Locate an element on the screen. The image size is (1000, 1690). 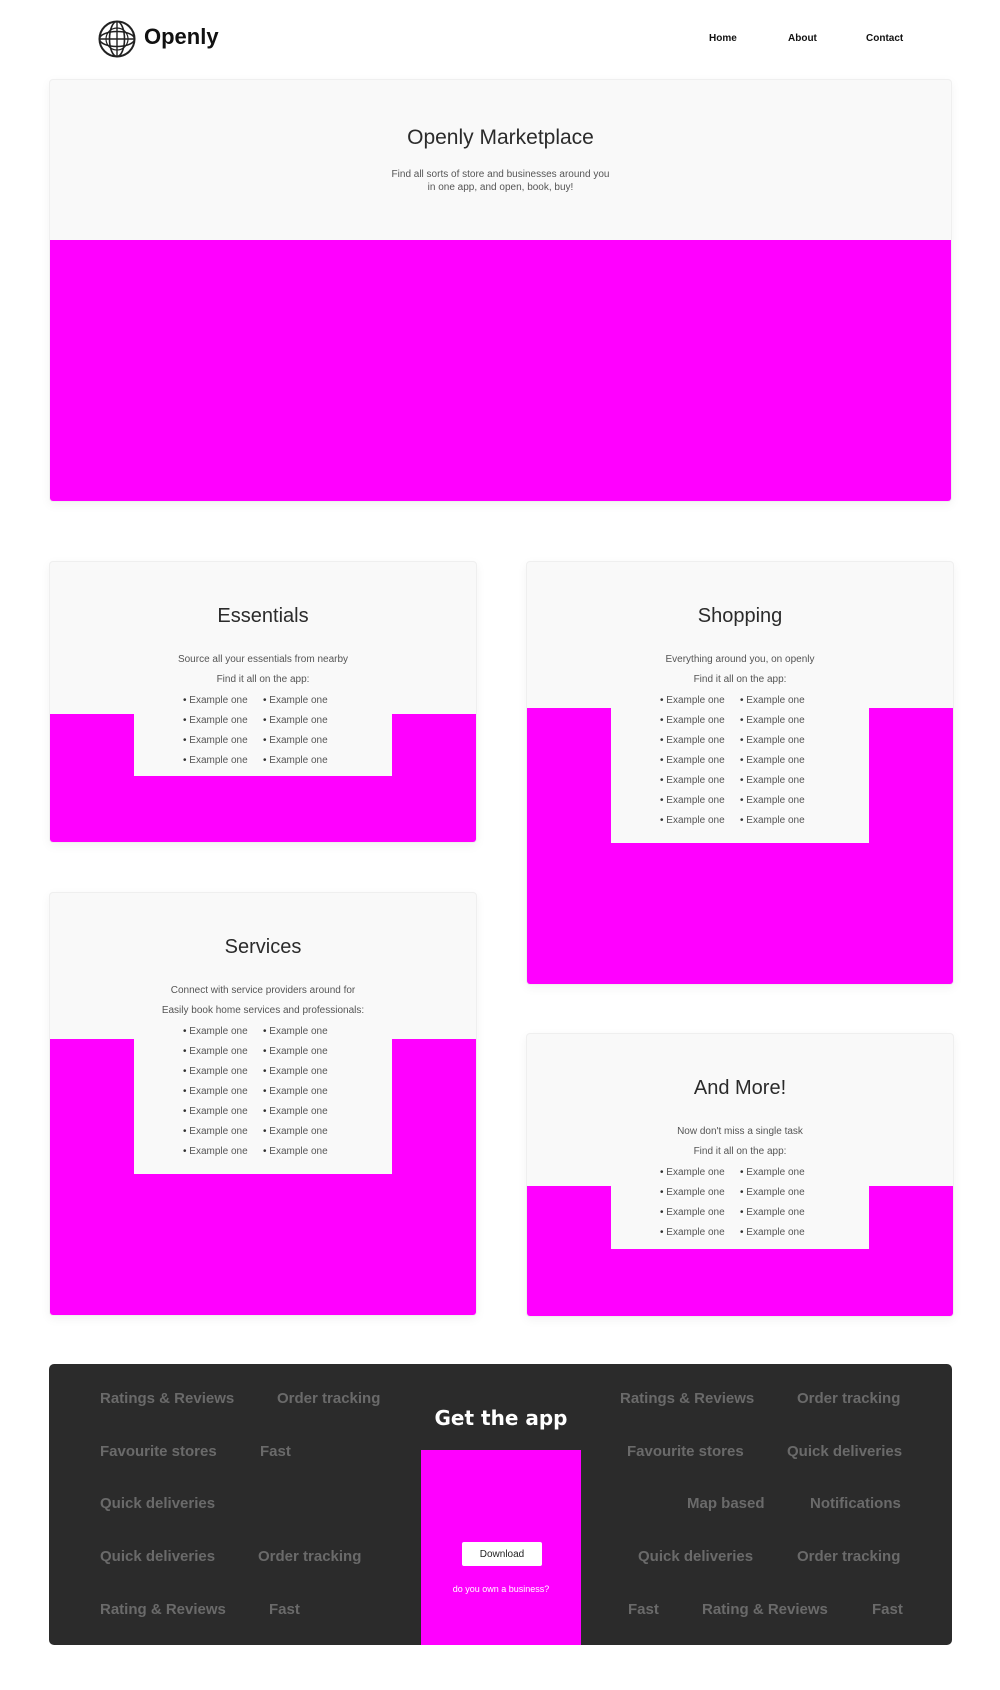
nav-link-about: About is located at coordinates (802, 38).